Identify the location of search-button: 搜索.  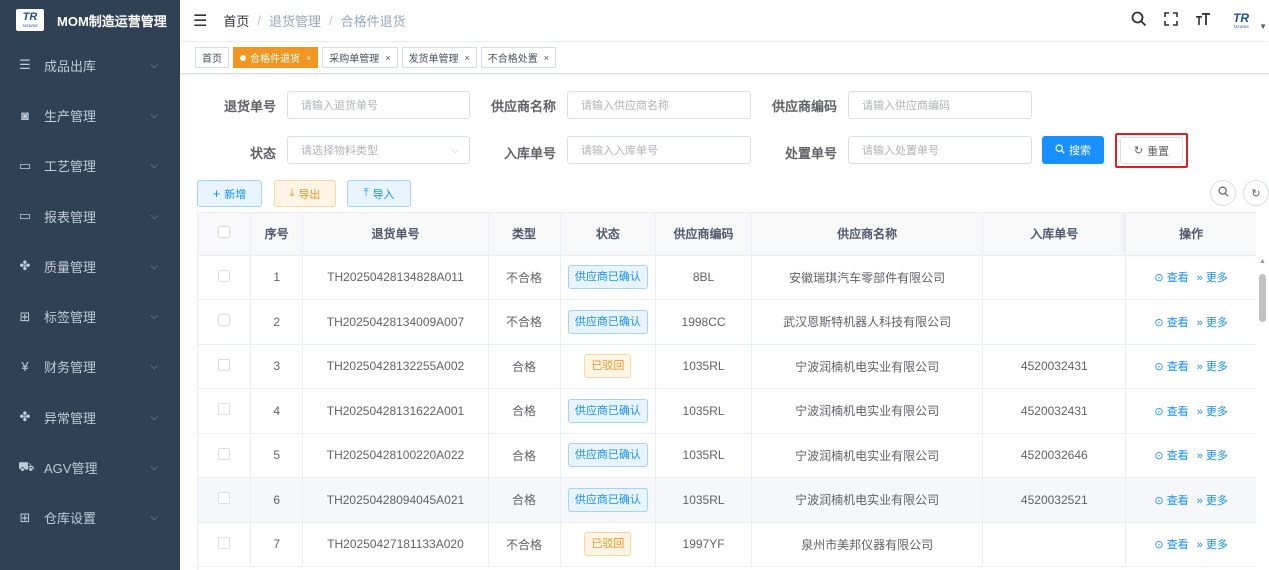
(1073, 150).